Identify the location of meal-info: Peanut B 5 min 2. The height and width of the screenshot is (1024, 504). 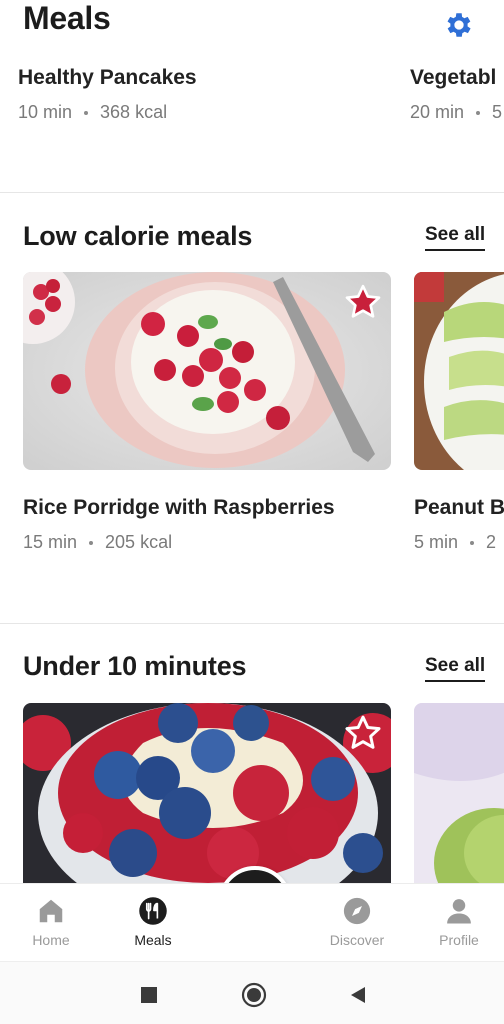
(459, 524).